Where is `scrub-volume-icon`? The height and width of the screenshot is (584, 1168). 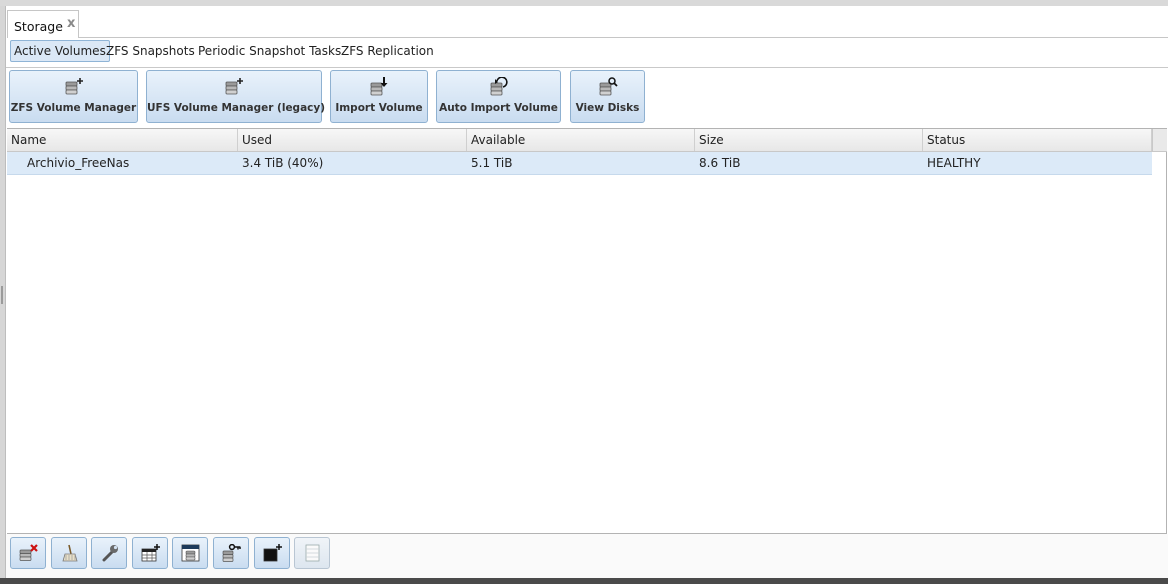
scrub-volume-icon is located at coordinates (70, 553).